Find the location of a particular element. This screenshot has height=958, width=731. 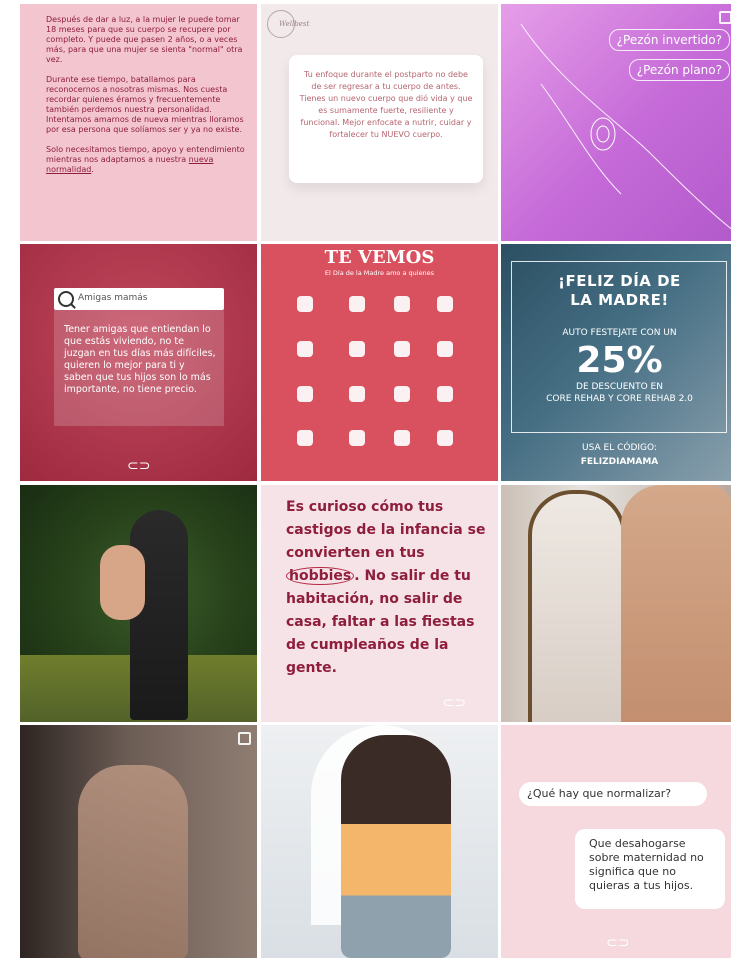

mother-figure is located at coordinates (159, 615).